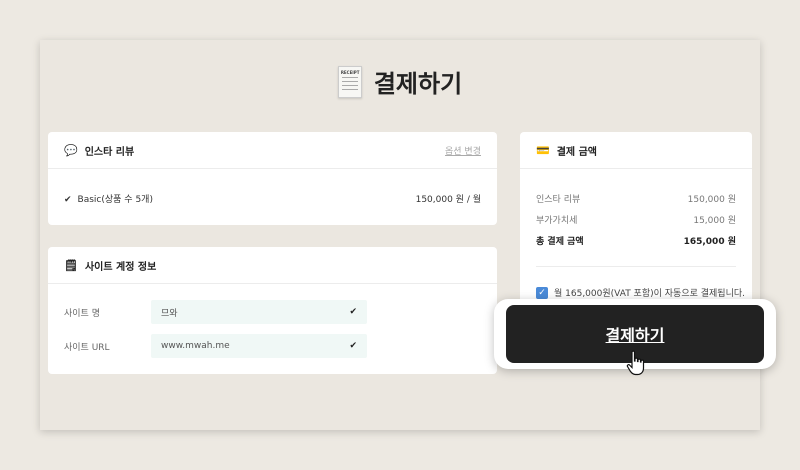  I want to click on product-item-label: Basic(상품 수 5개), so click(115, 200).